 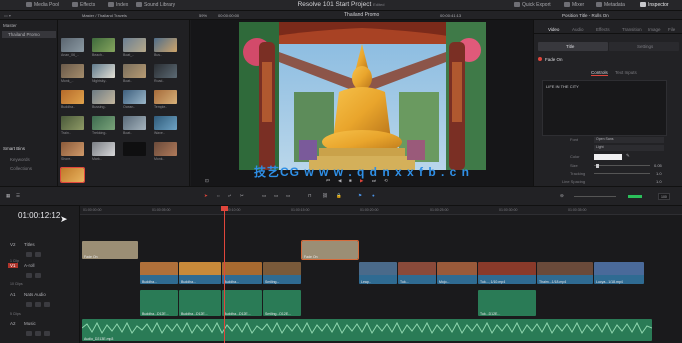 What do you see at coordinates (39, 215) in the screenshot?
I see `current-timecode: 01:00:12:12` at bounding box center [39, 215].